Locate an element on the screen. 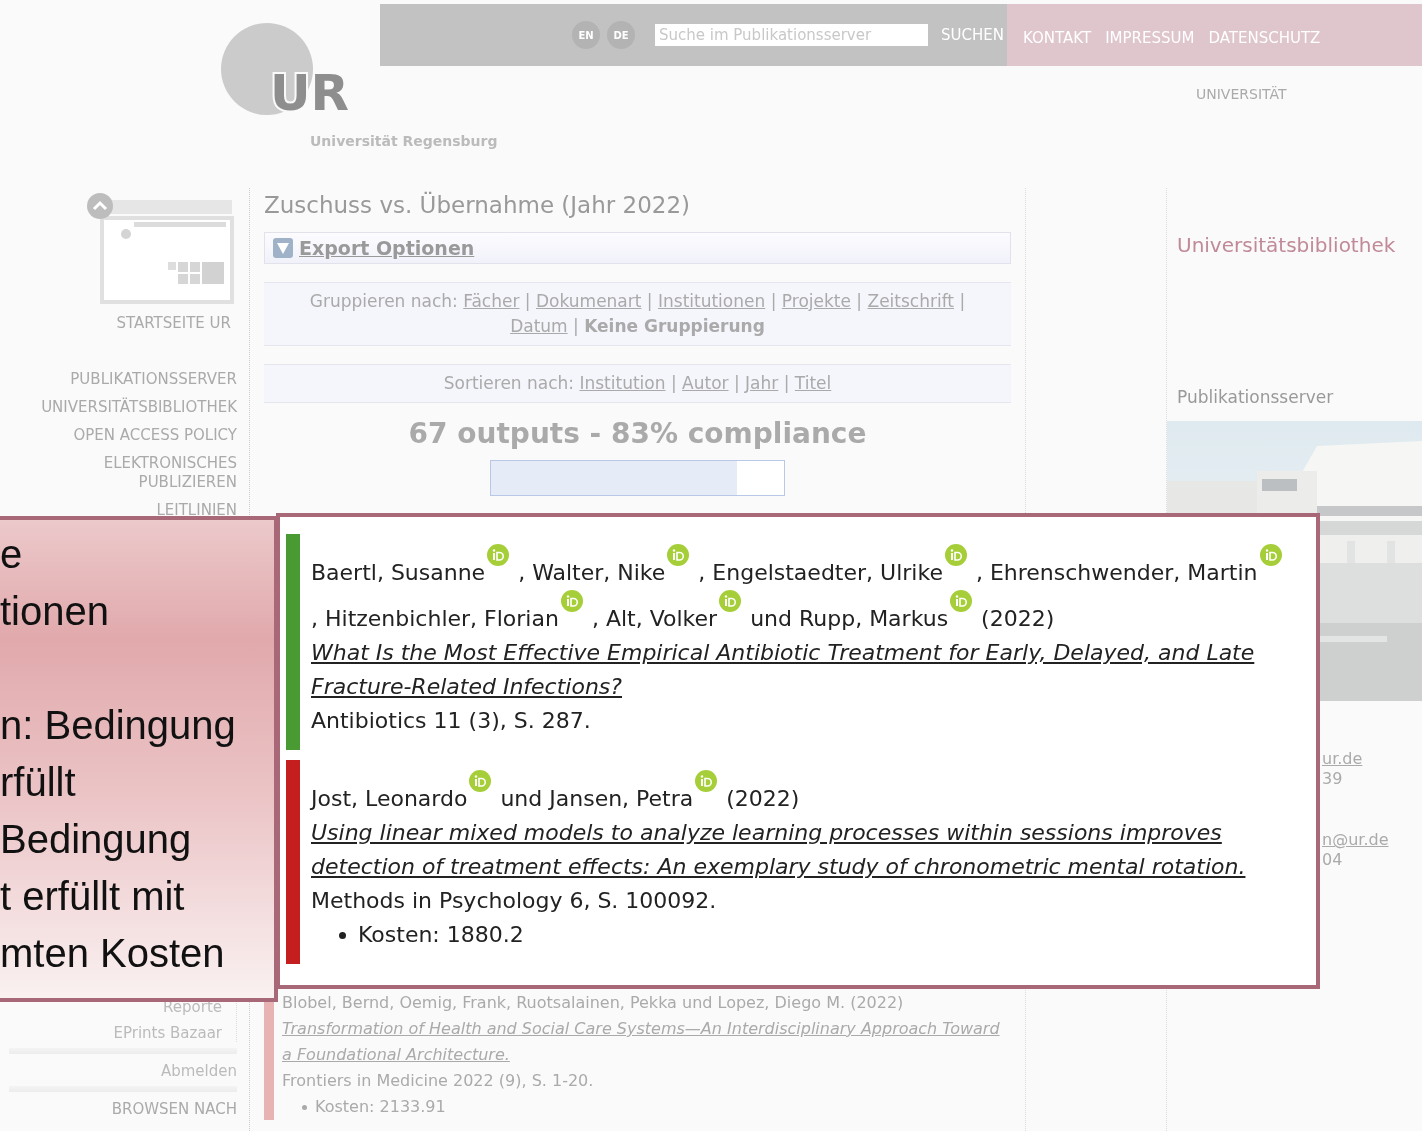  author-name: Jost, Leonardo is located at coordinates (389, 798).